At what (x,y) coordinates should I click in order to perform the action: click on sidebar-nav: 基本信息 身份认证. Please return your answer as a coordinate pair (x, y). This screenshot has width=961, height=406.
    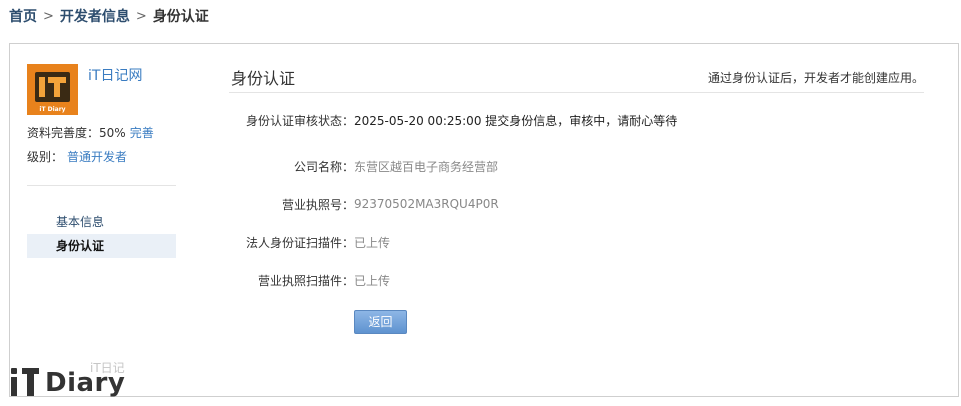
    Looking at the image, I should click on (101, 234).